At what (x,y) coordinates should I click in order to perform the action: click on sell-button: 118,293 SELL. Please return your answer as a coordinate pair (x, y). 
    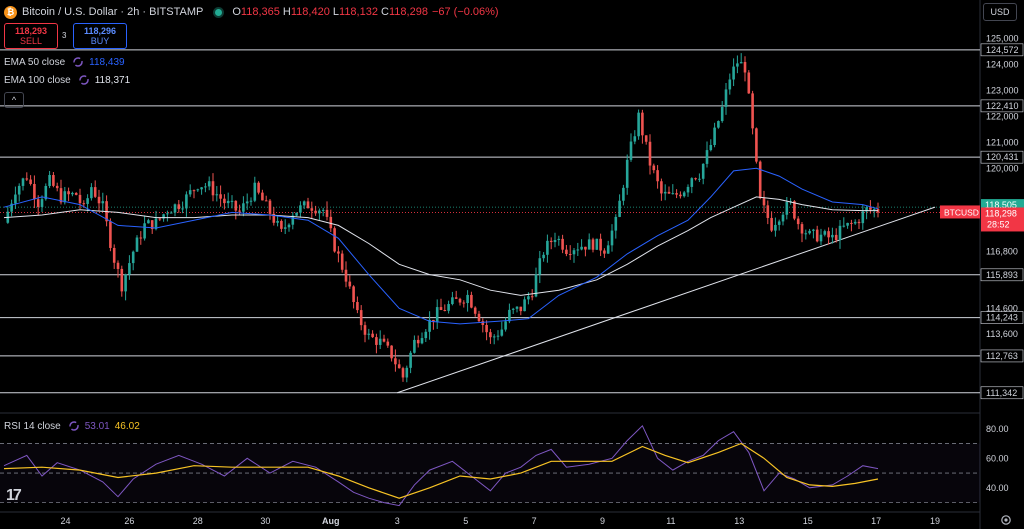
    Looking at the image, I should click on (31, 36).